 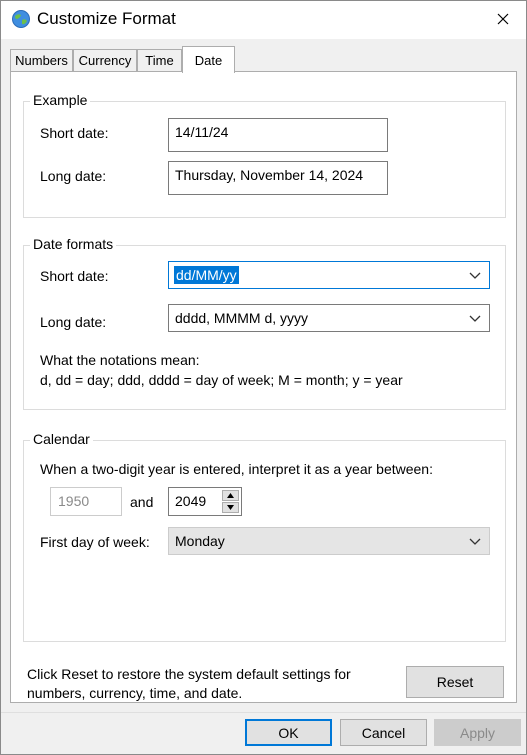 I want to click on cancel-button-label: Cancel, so click(x=383, y=732).